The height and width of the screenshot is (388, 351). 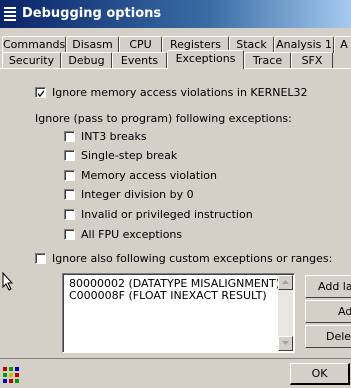 I want to click on invalid-instruction-checkbox, so click(x=69, y=214).